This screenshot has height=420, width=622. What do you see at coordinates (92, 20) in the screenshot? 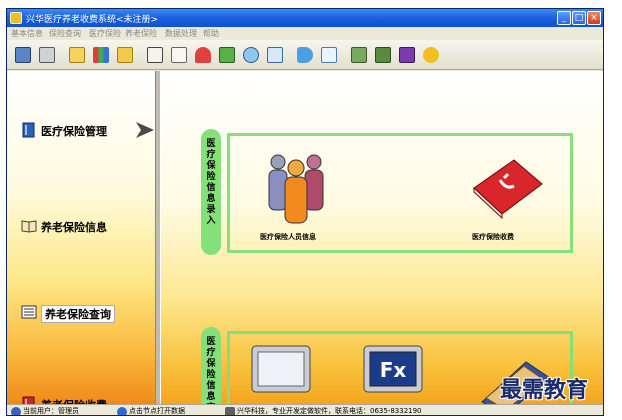
I see `window-title: 兴华医疗养老收费系统<未注册>` at bounding box center [92, 20].